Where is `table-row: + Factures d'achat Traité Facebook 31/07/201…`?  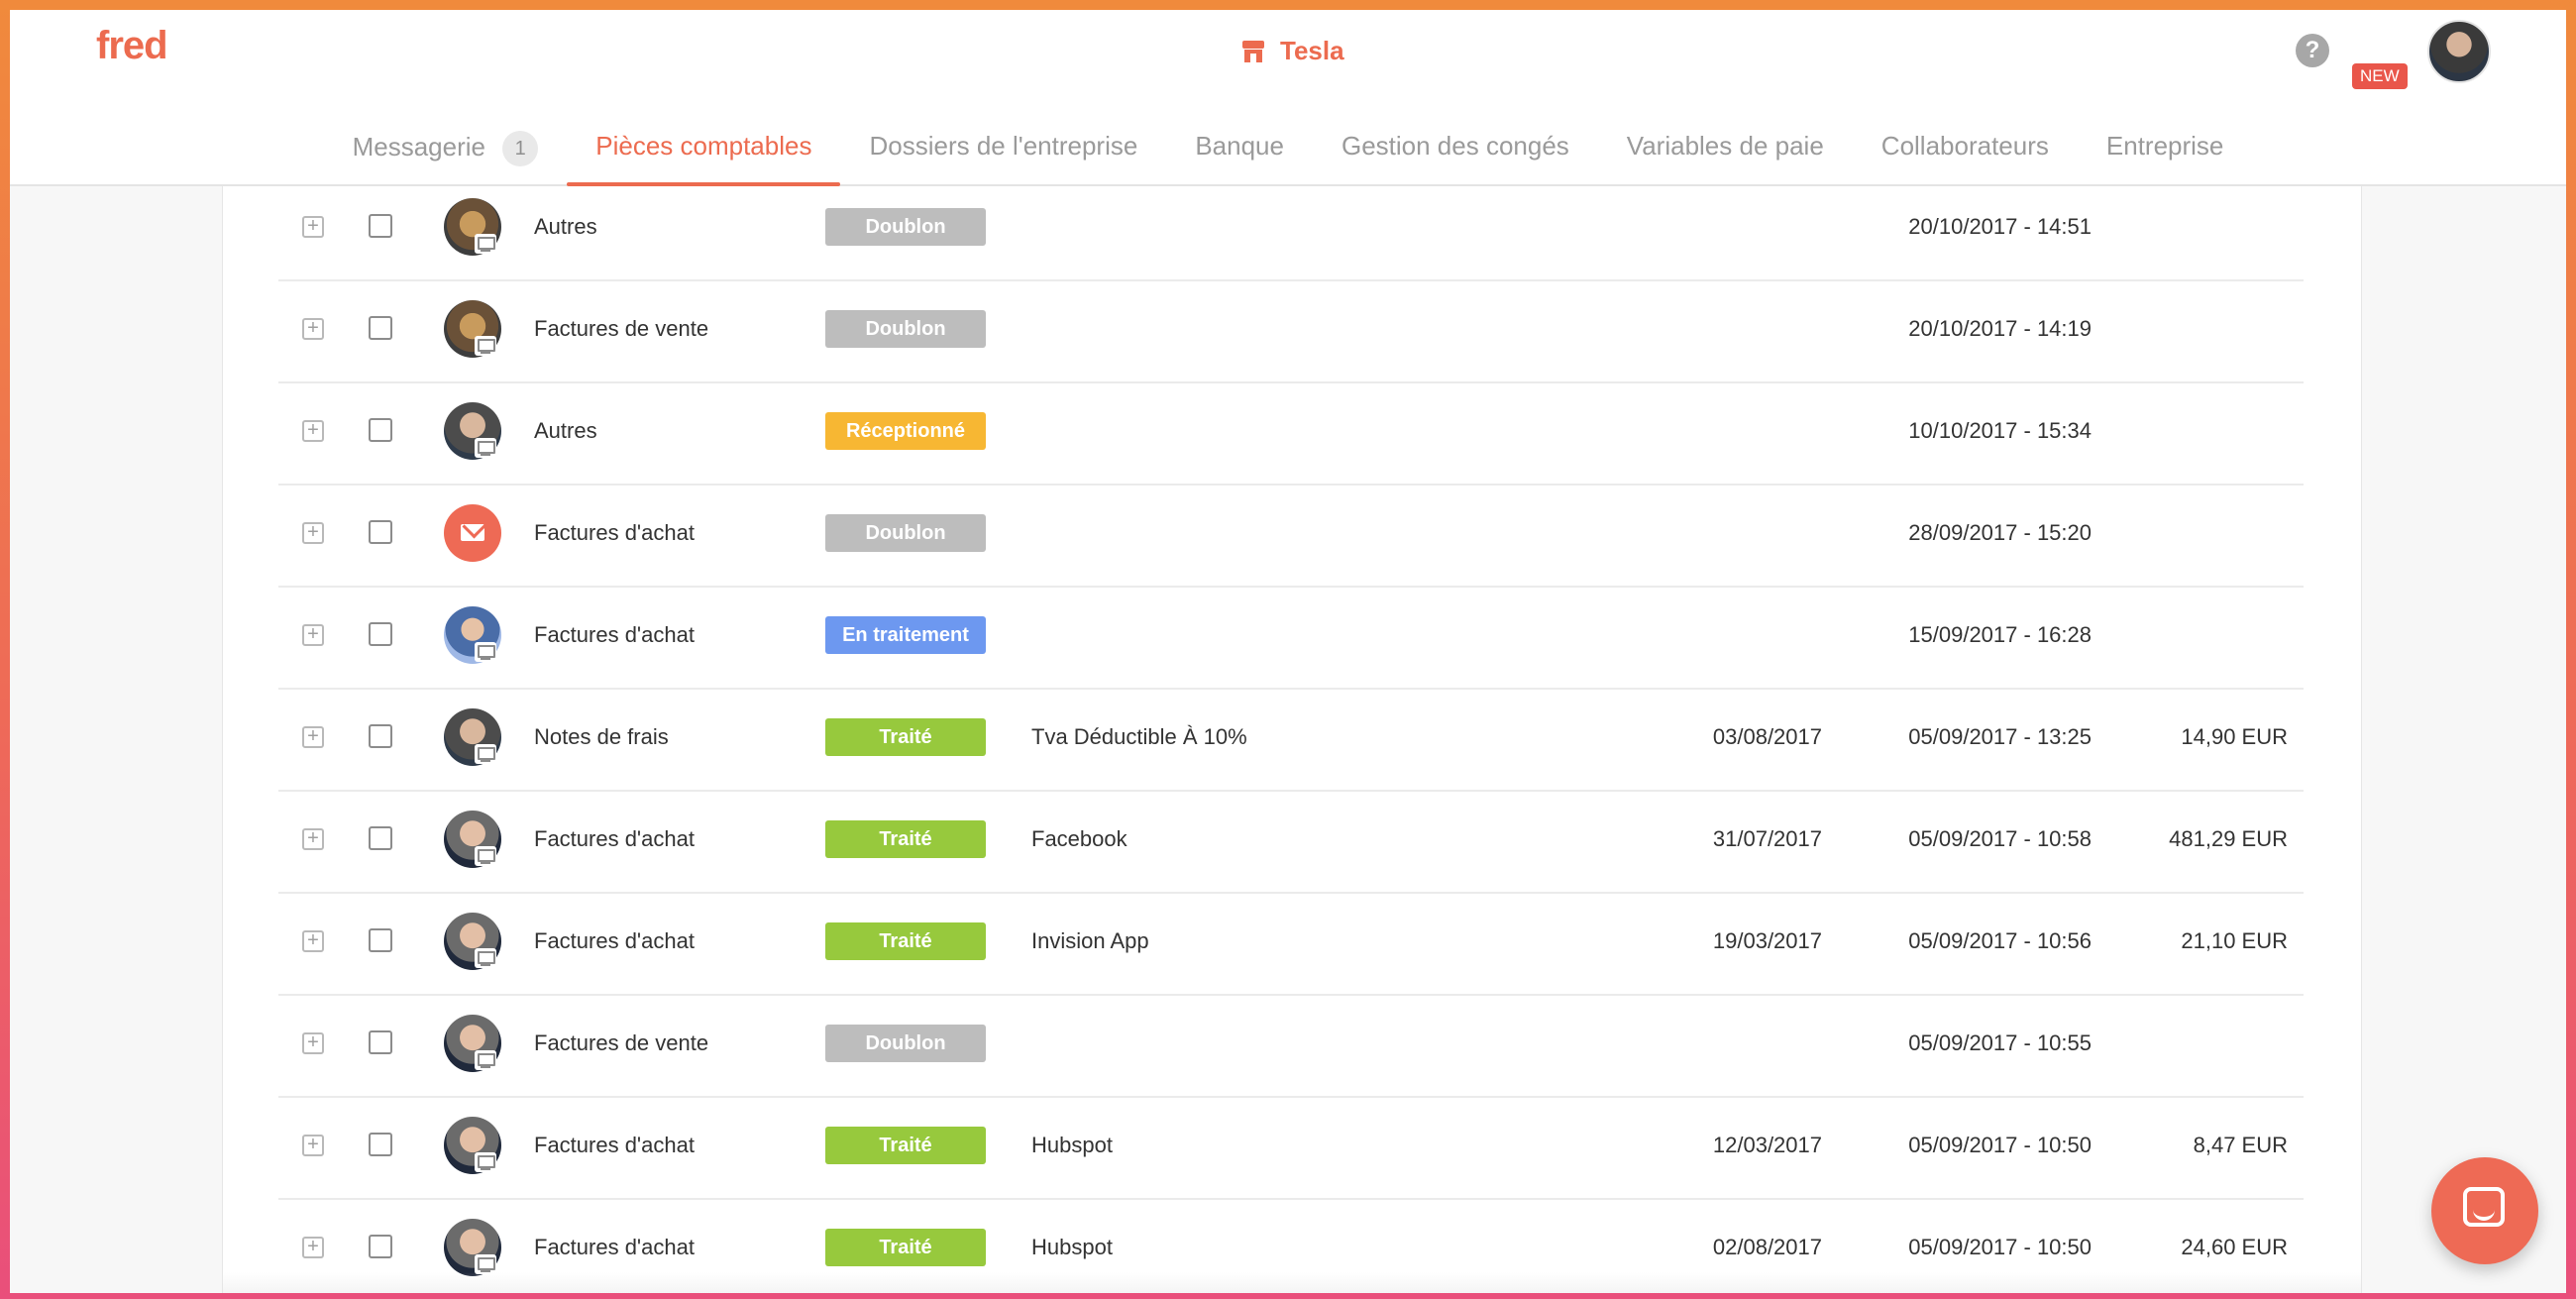 table-row: + Factures d'achat Traité Facebook 31/07/201… is located at coordinates (1291, 842).